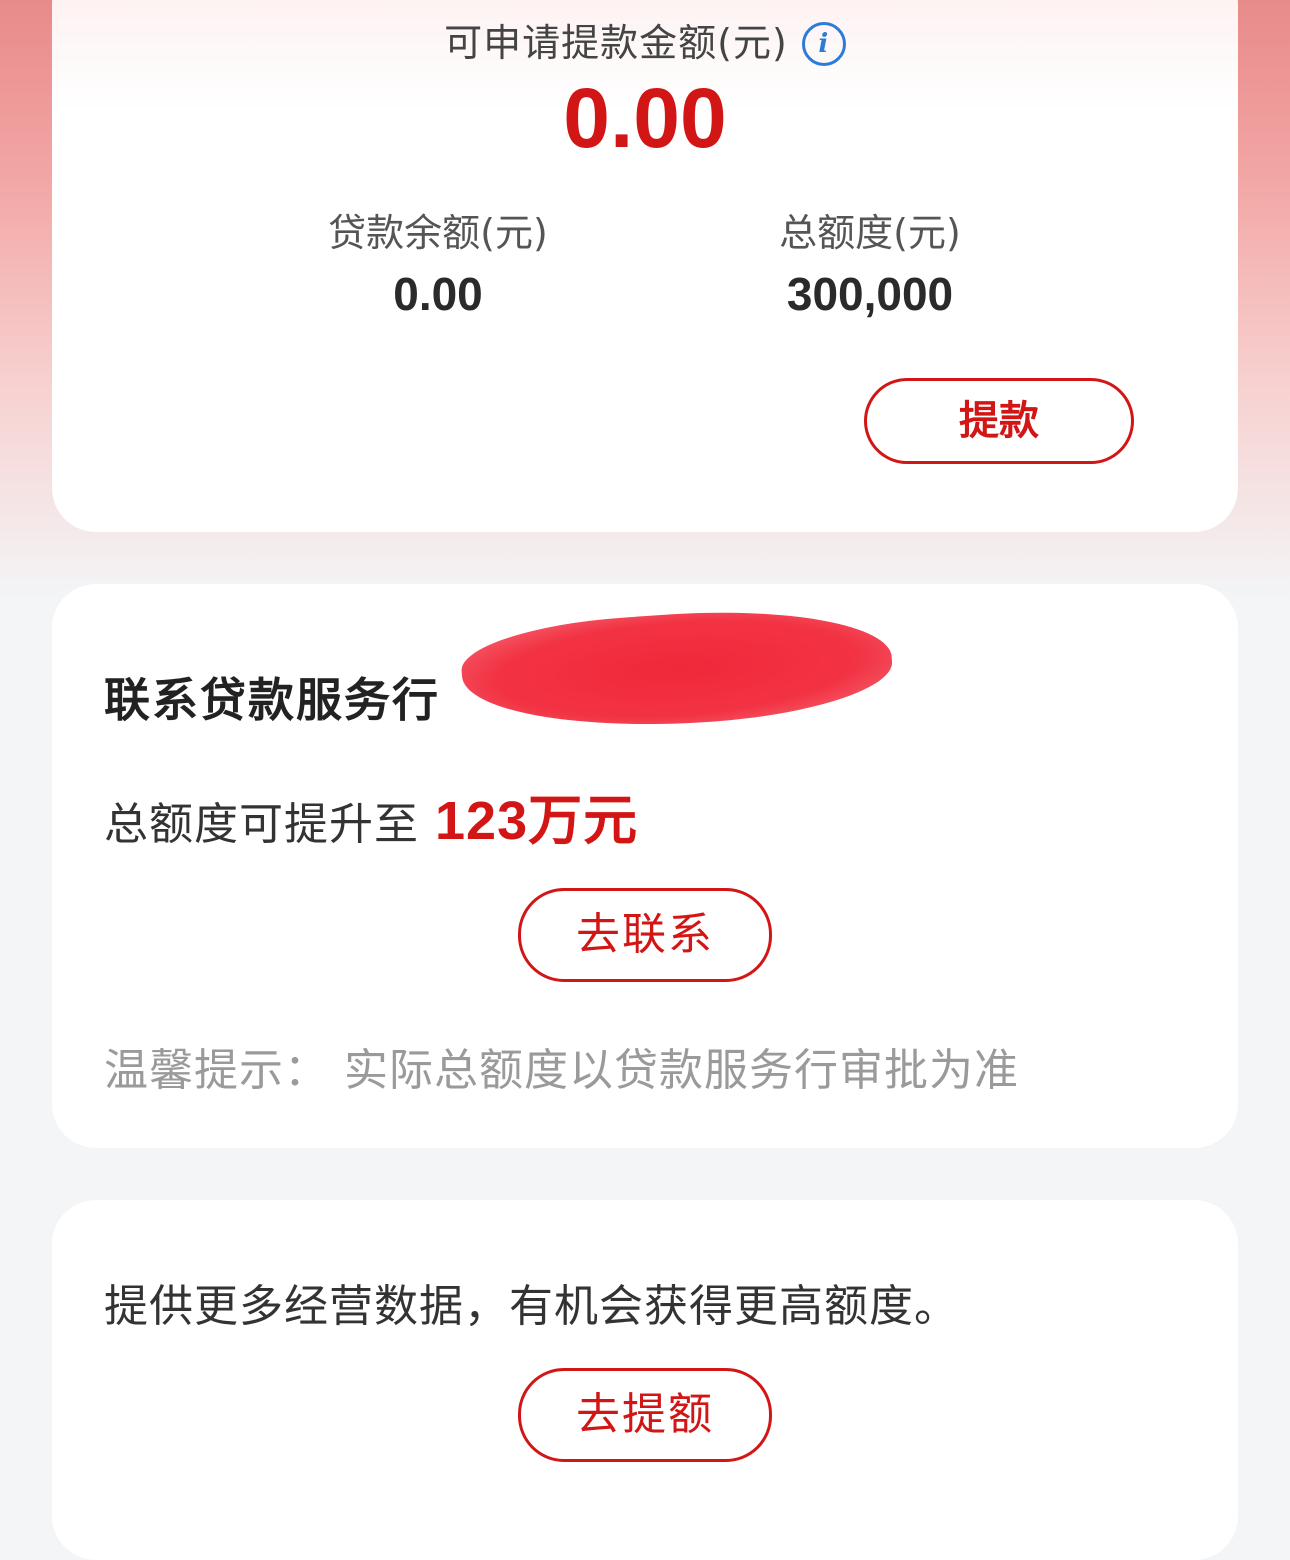  What do you see at coordinates (823, 44) in the screenshot?
I see `info-icon: i` at bounding box center [823, 44].